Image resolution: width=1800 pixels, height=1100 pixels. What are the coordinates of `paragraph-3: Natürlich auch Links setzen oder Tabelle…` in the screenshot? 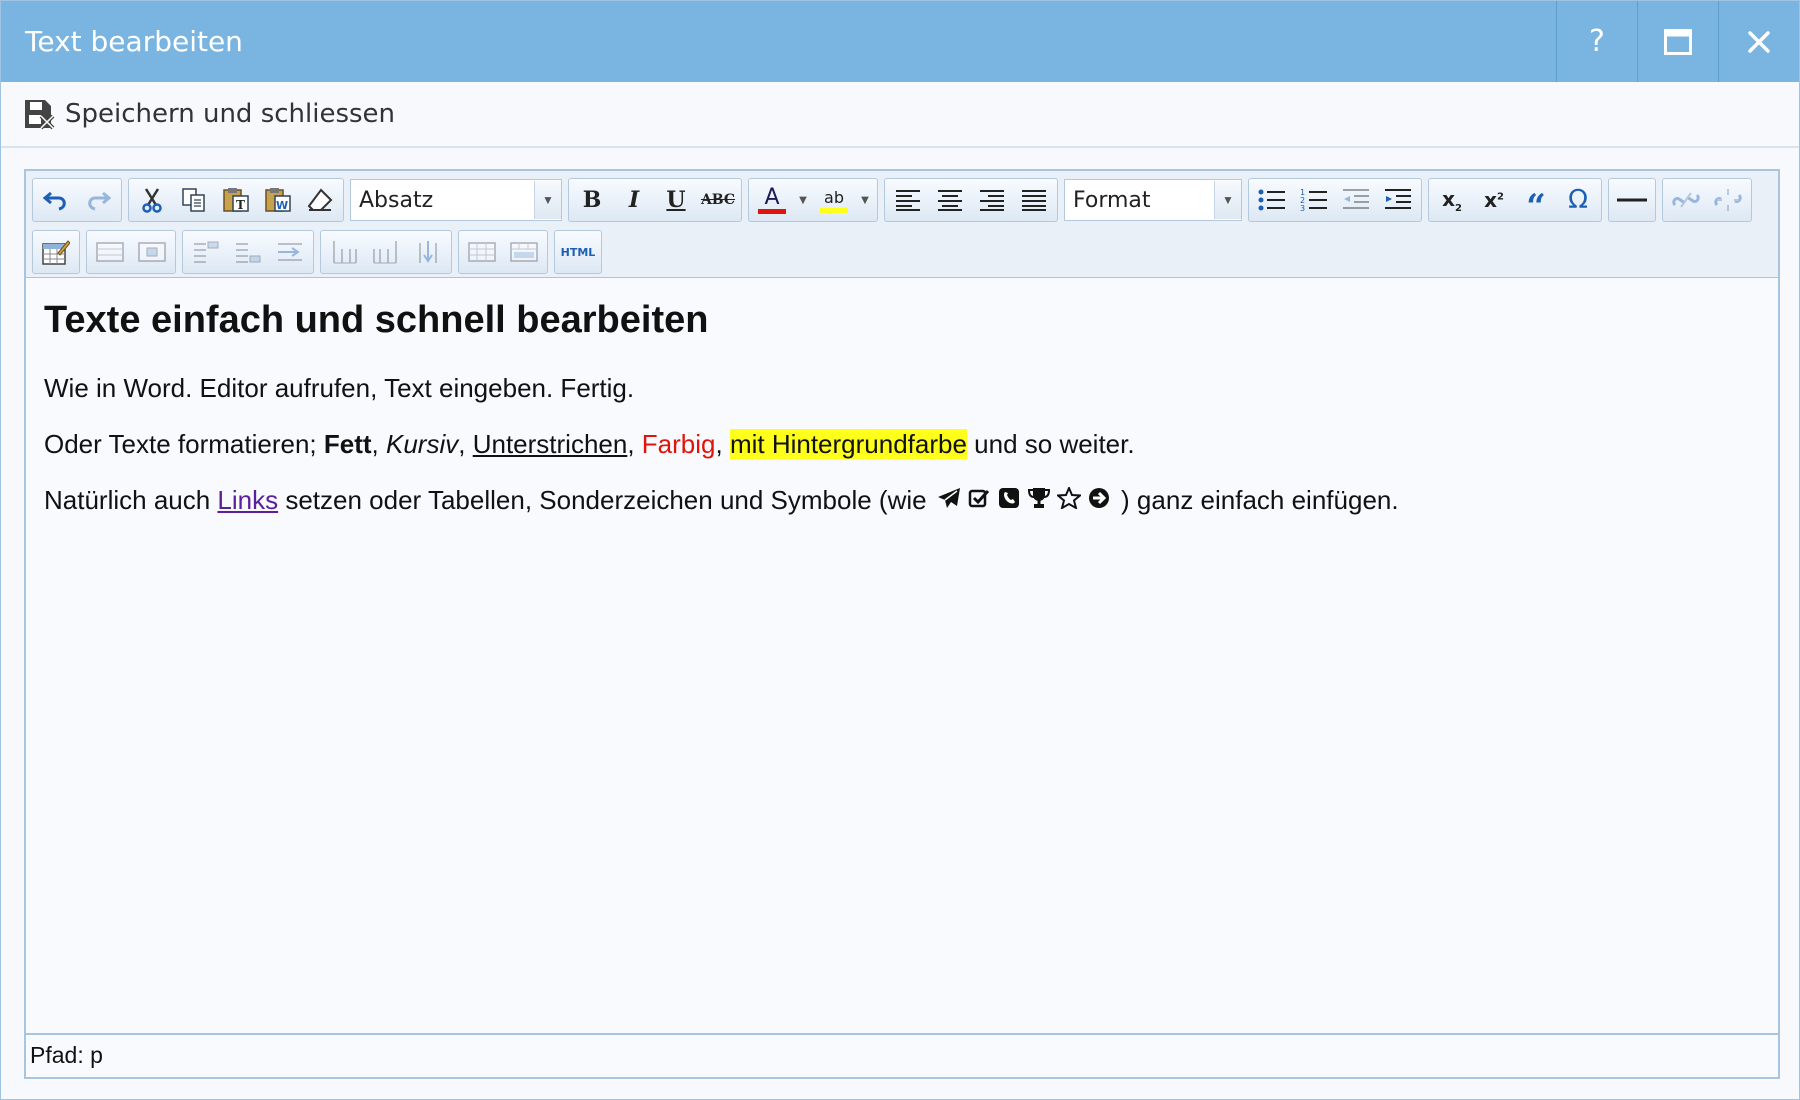 It's located at (902, 500).